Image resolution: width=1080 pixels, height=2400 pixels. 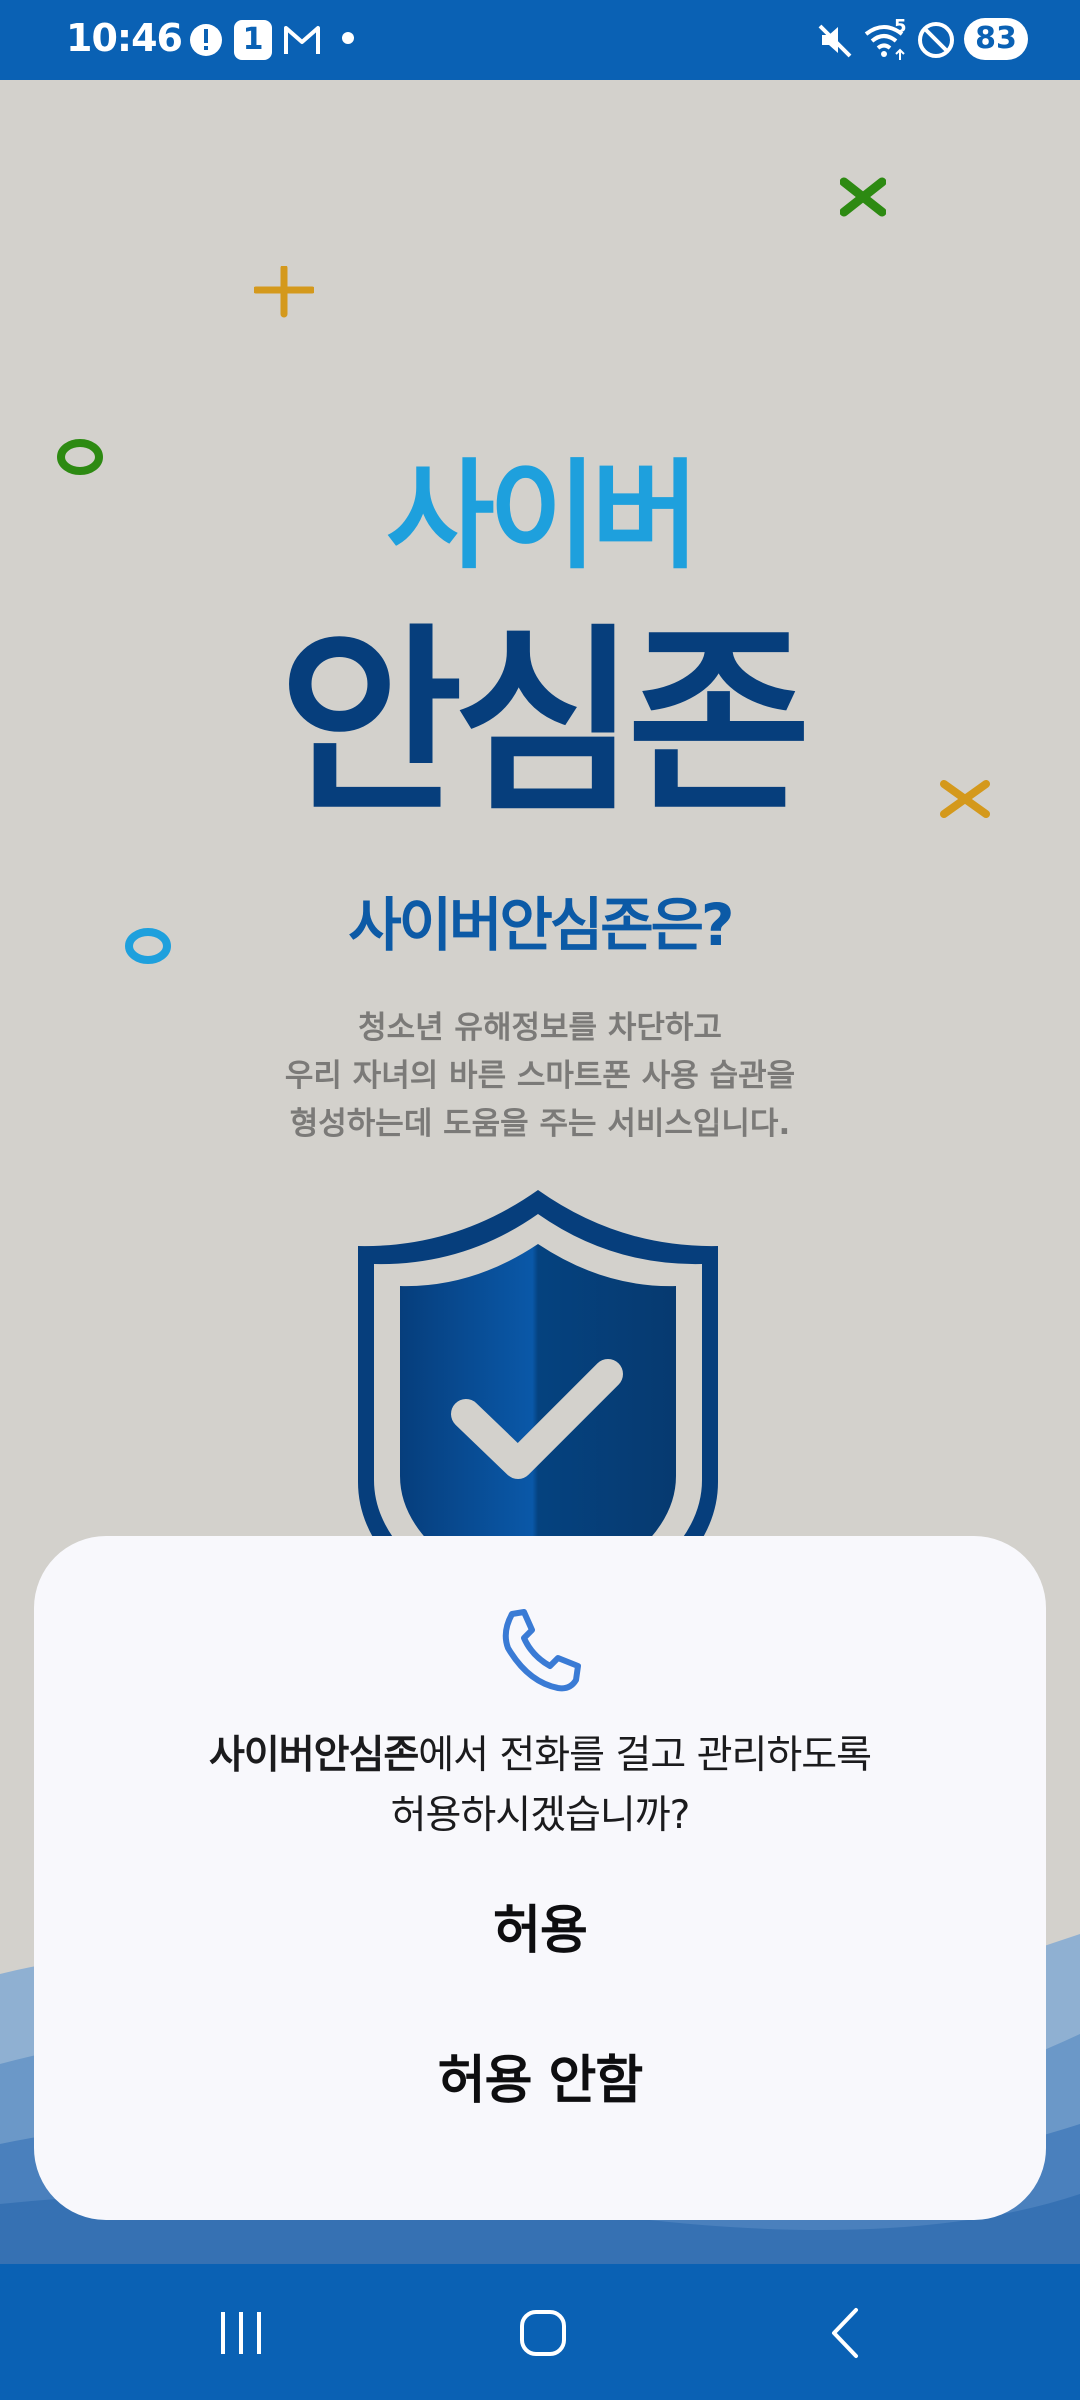 What do you see at coordinates (543, 2333) in the screenshot?
I see `home-icon` at bounding box center [543, 2333].